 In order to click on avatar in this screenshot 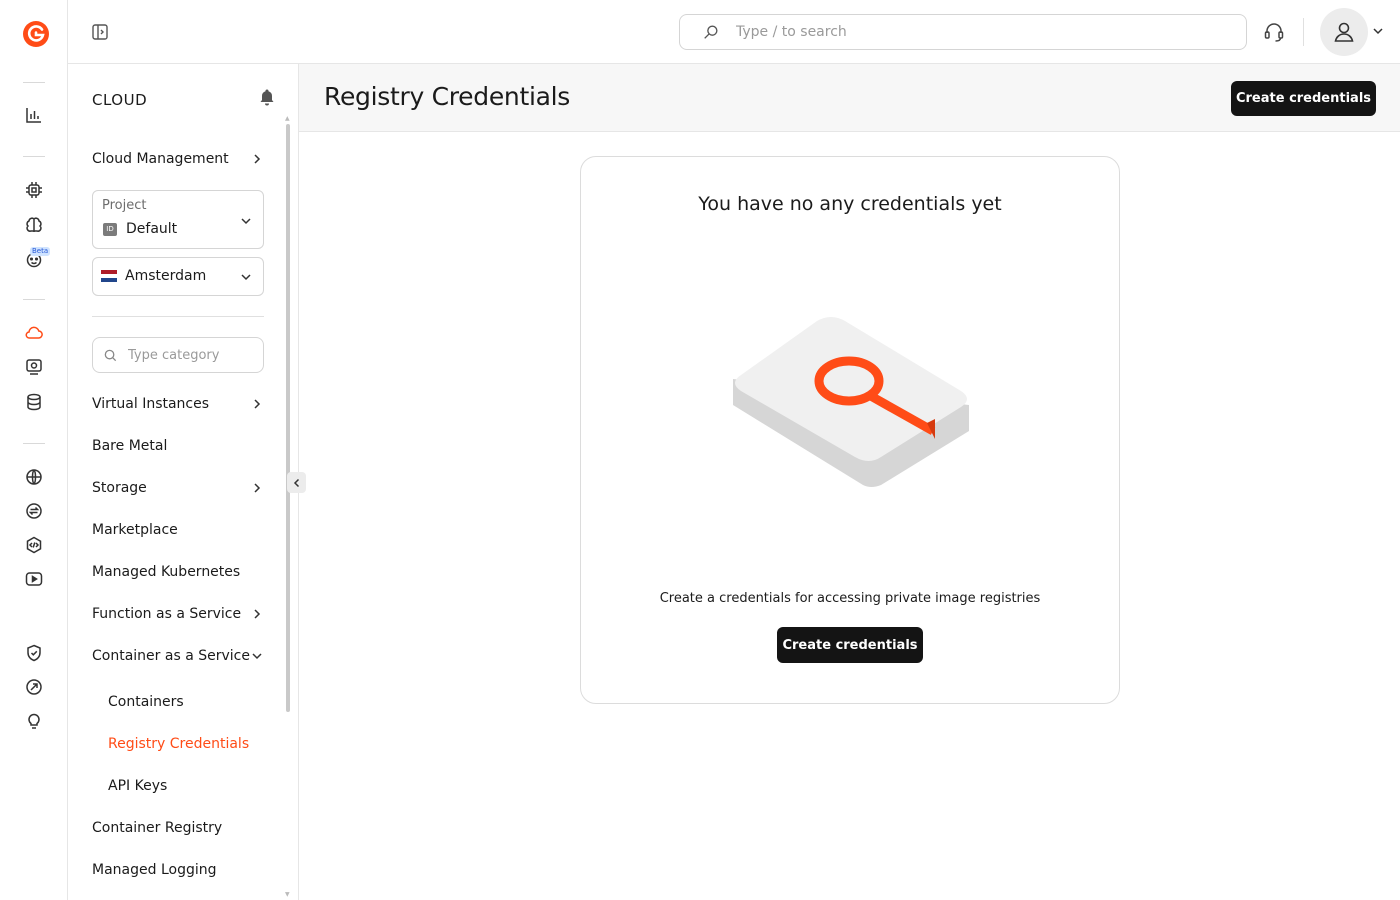, I will do `click(1344, 32)`.